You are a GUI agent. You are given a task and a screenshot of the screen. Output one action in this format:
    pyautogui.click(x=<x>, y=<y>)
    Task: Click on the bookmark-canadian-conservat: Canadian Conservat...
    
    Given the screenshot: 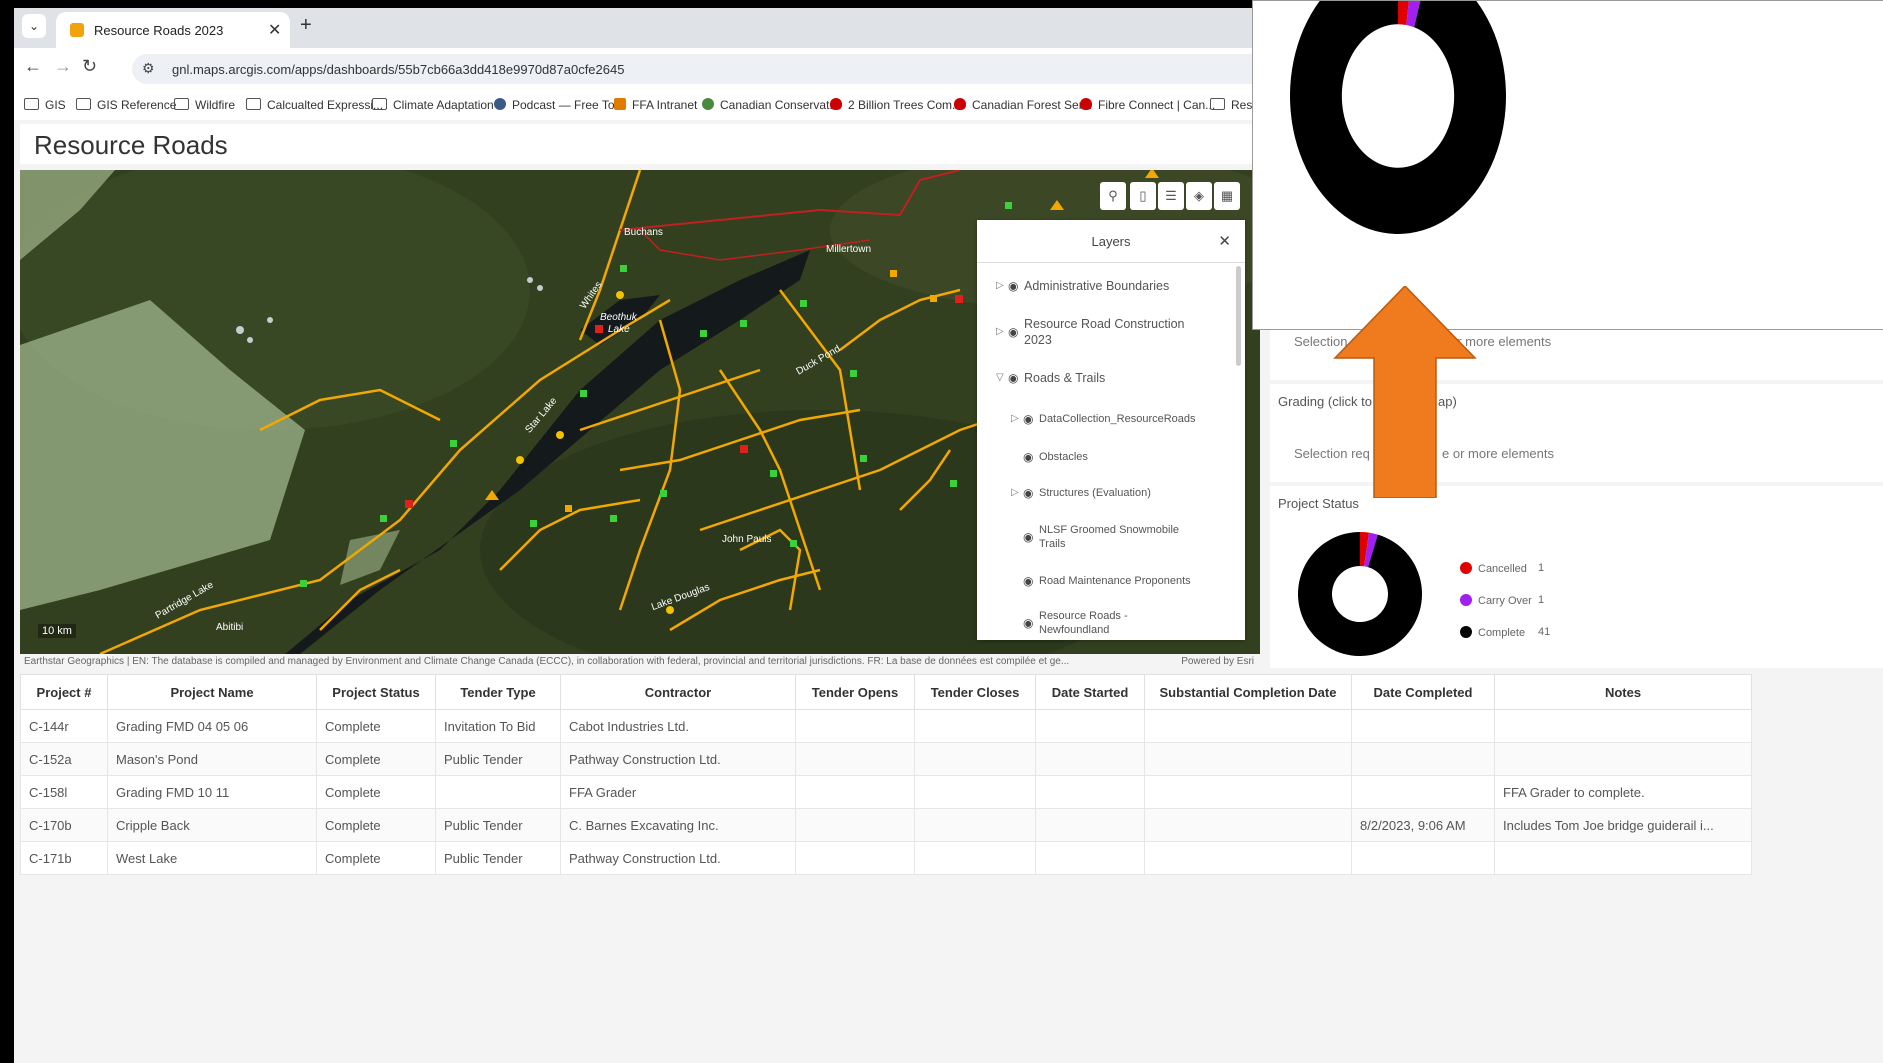 What is the action you would take?
    pyautogui.click(x=770, y=105)
    